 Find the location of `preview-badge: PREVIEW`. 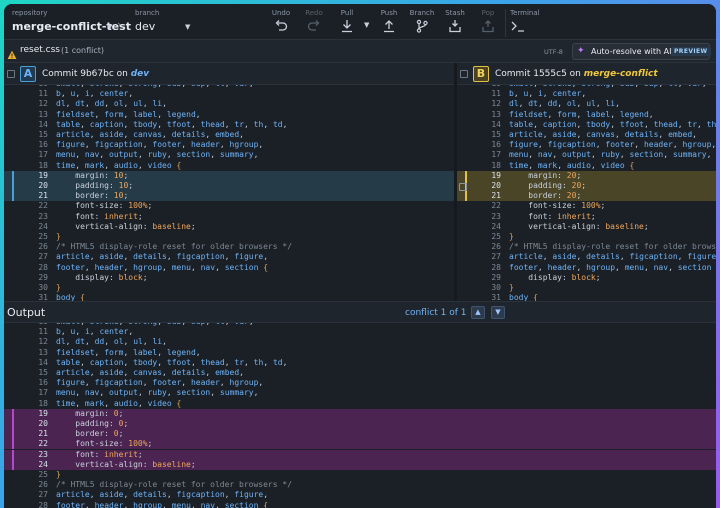

preview-badge: PREVIEW is located at coordinates (691, 51).